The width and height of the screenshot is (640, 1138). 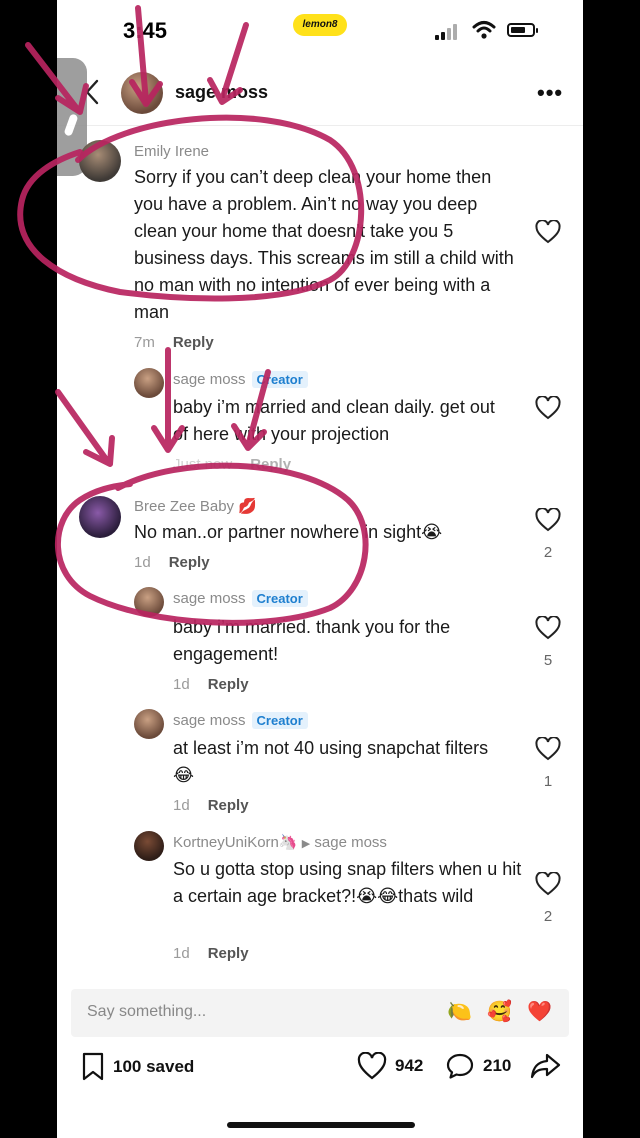 I want to click on lemon8-logo: lemon8, so click(x=320, y=25).